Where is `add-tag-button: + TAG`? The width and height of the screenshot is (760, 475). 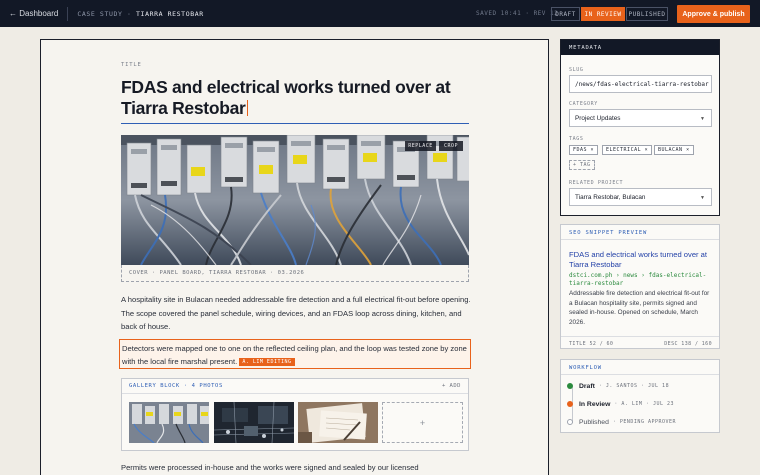 add-tag-button: + TAG is located at coordinates (582, 165).